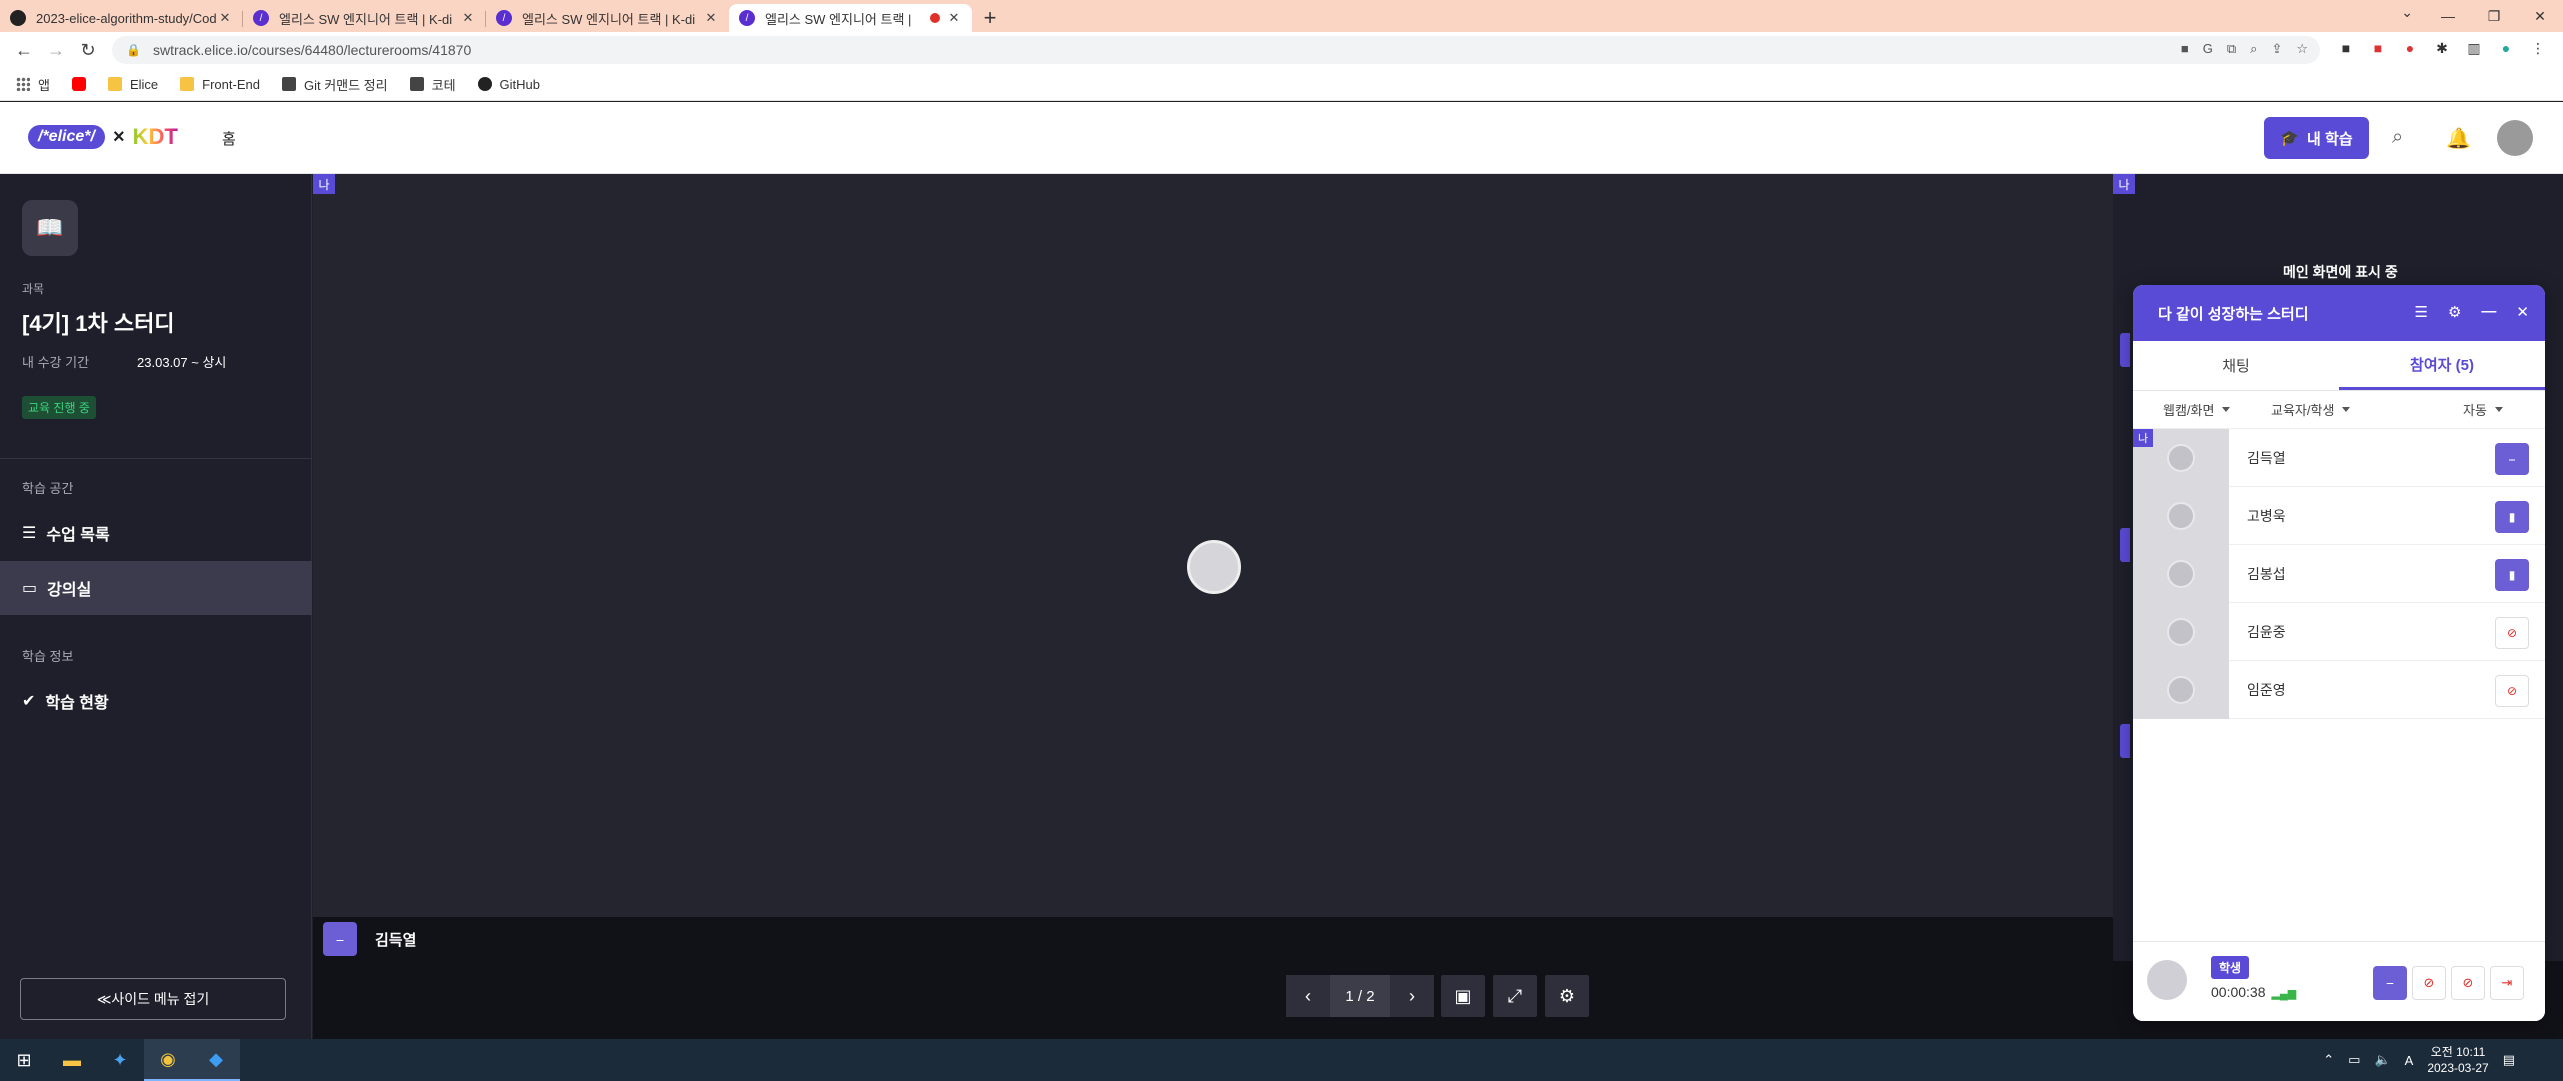  What do you see at coordinates (121, 18) in the screenshot?
I see `browser-tab: 2023-elice-algorithm-study/Cod ✕` at bounding box center [121, 18].